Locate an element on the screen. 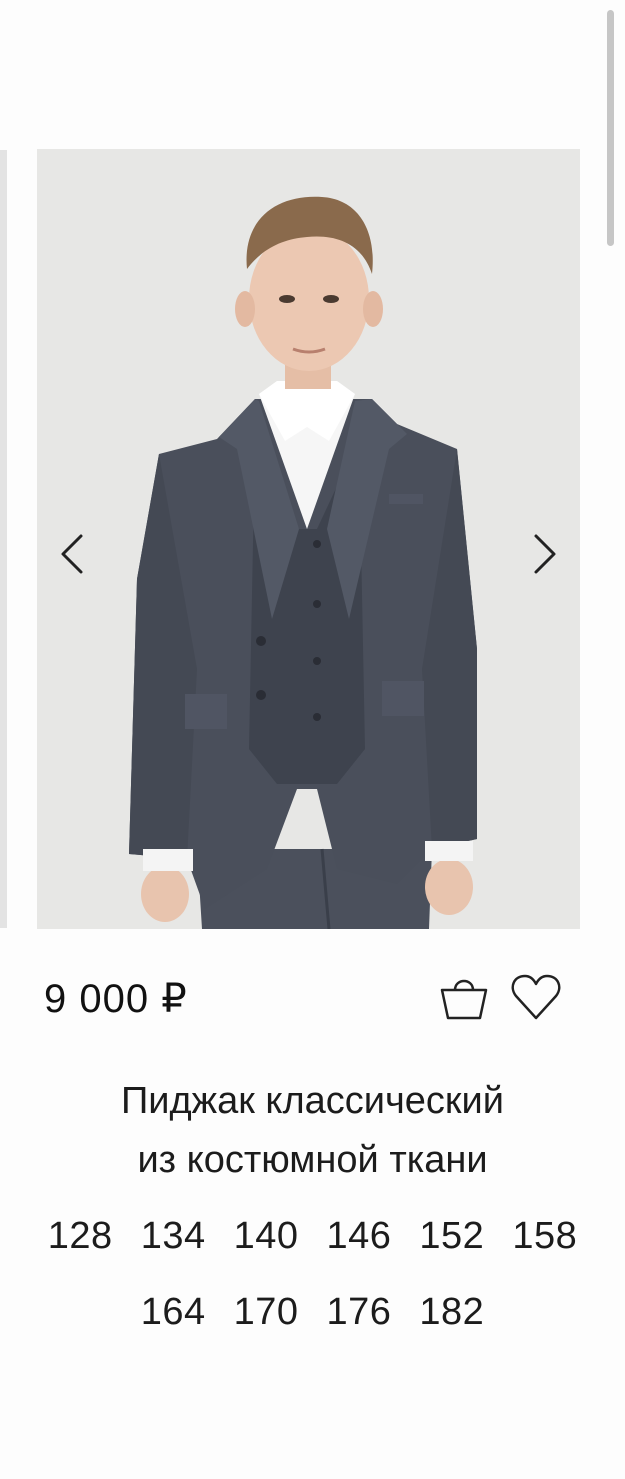  size-option-158: 158 is located at coordinates (544, 1236).